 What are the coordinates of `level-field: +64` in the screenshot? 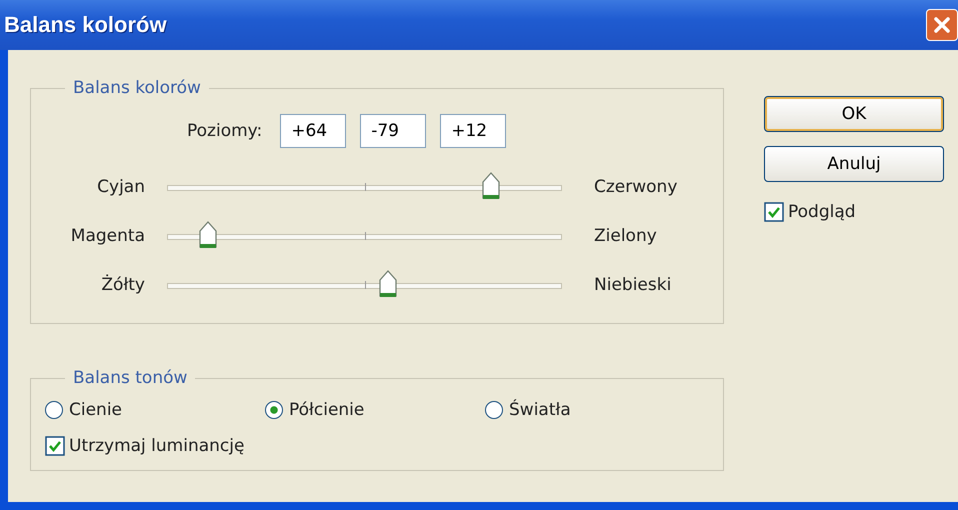 It's located at (313, 131).